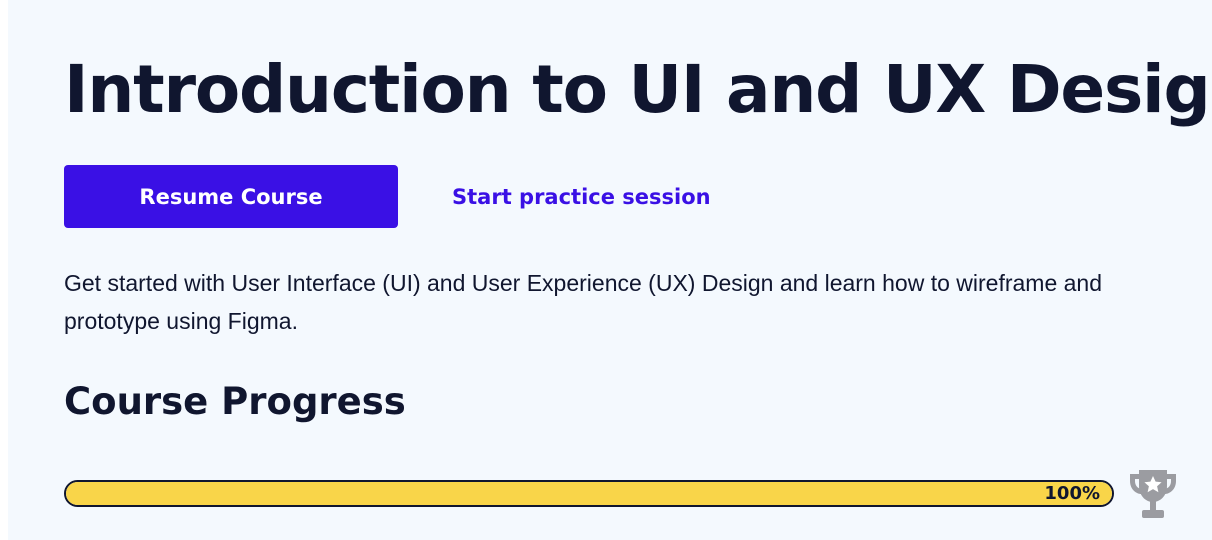 The image size is (1212, 540). I want to click on course-actions: Resume Course Start practice session, so click(387, 196).